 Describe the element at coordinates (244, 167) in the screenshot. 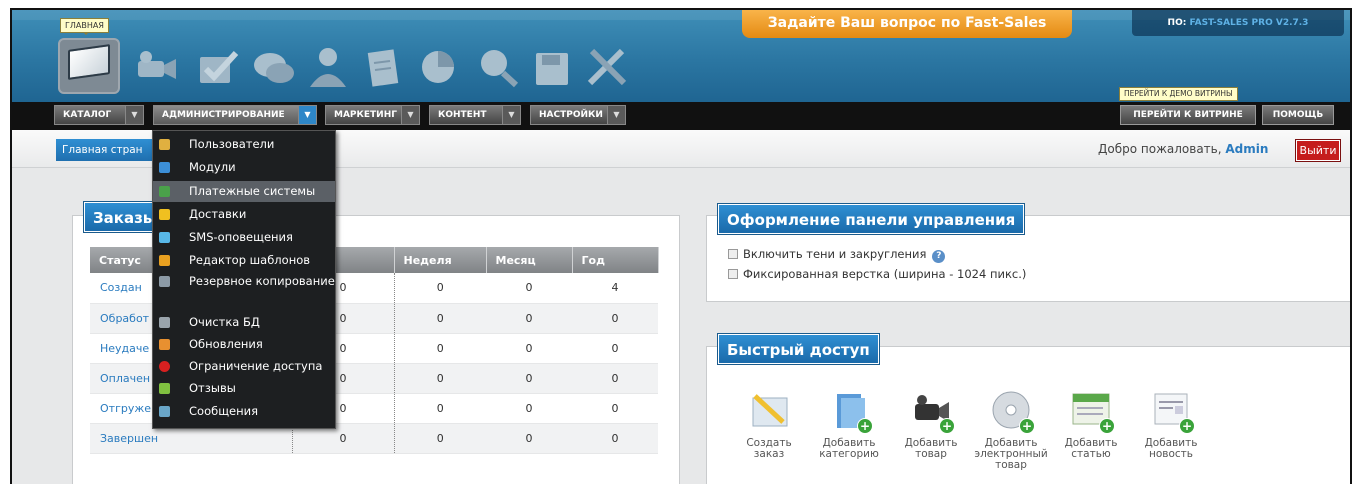

I see `dropdown-item-modules: Модули` at that location.